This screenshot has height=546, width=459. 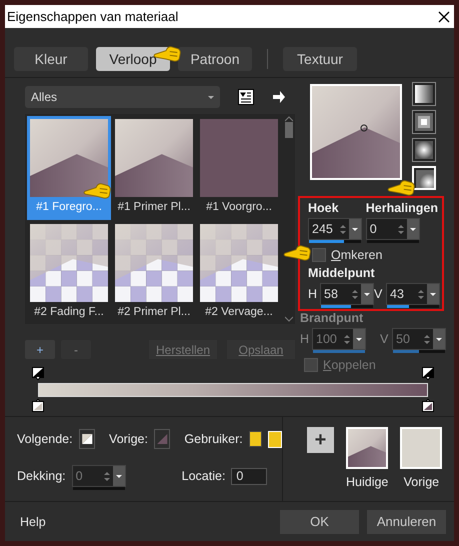 What do you see at coordinates (289, 130) in the screenshot?
I see `scroll-thumb` at bounding box center [289, 130].